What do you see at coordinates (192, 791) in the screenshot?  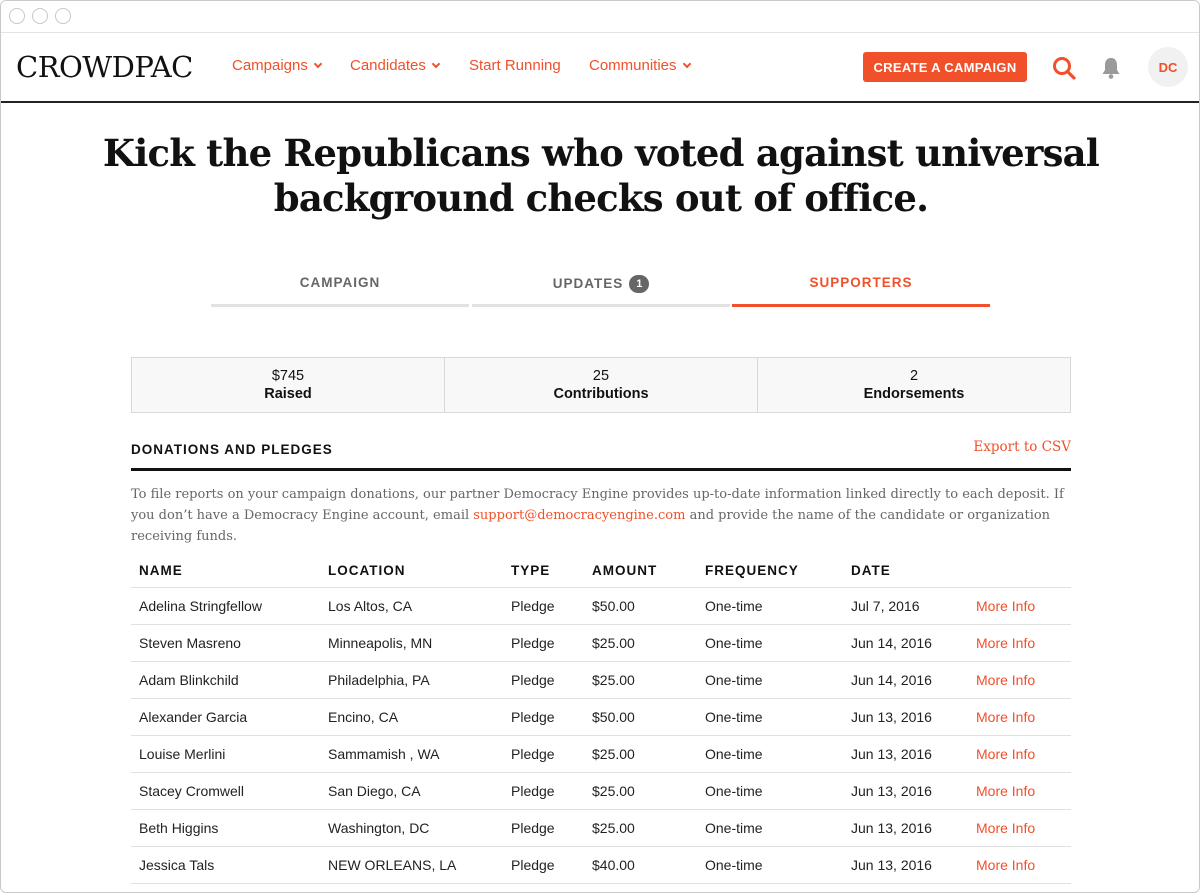 I see `donor-name: Stacey Cromwell` at bounding box center [192, 791].